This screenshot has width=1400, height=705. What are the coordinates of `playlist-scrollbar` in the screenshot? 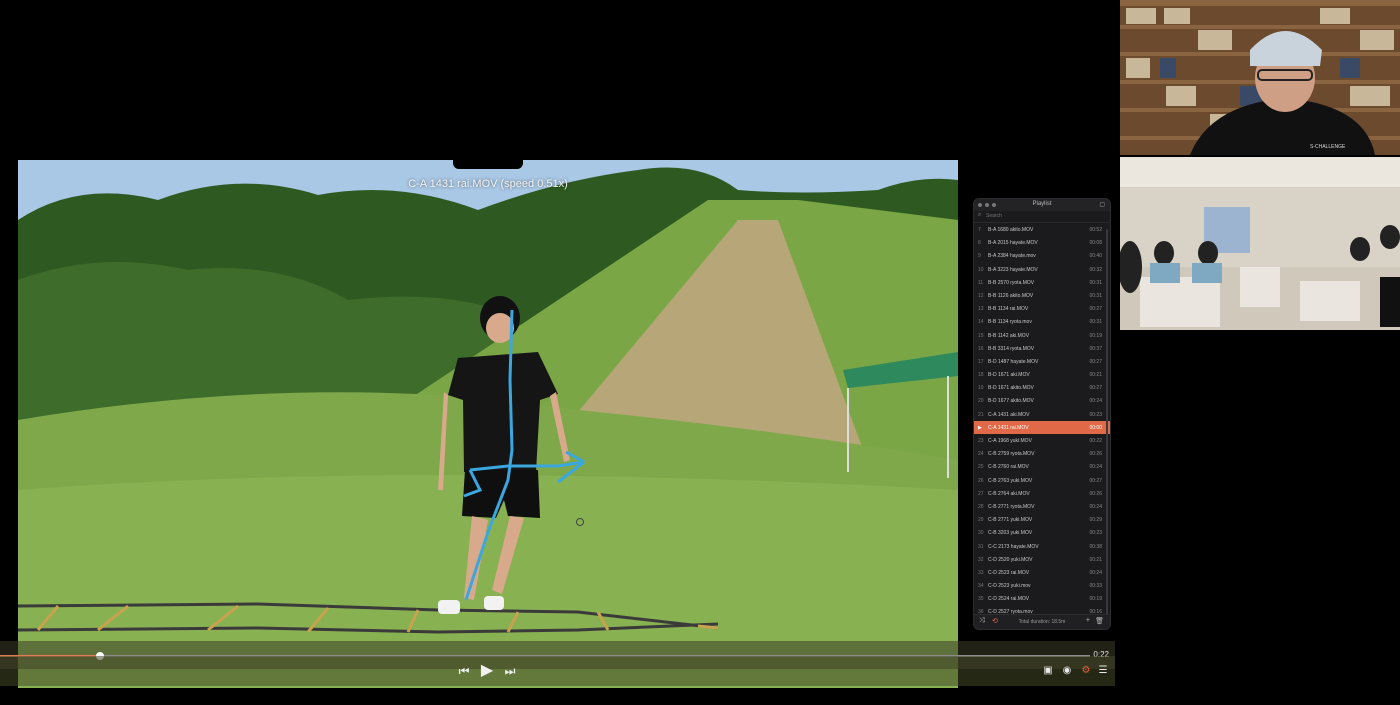 It's located at (1107, 424).